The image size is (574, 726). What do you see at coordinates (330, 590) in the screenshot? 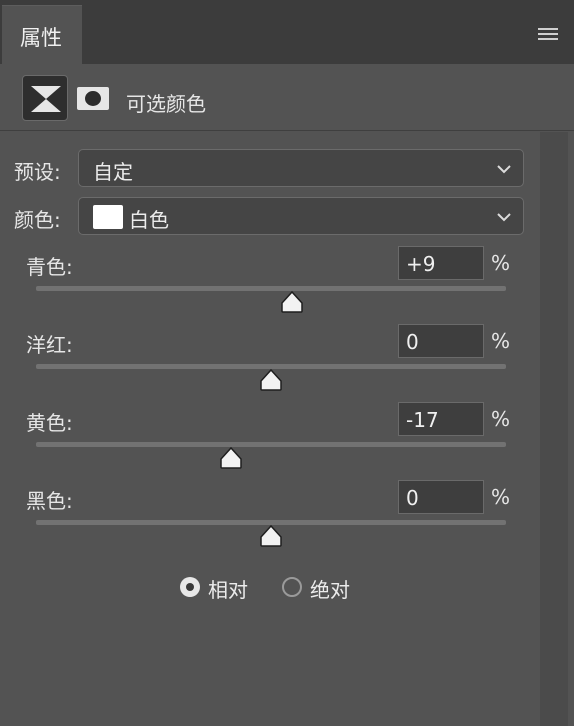
I see `radio-absolute-label: 绝对` at bounding box center [330, 590].